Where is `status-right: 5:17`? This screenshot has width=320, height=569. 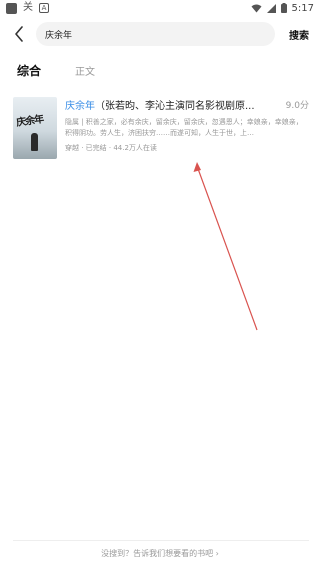 status-right: 5:17 is located at coordinates (282, 8).